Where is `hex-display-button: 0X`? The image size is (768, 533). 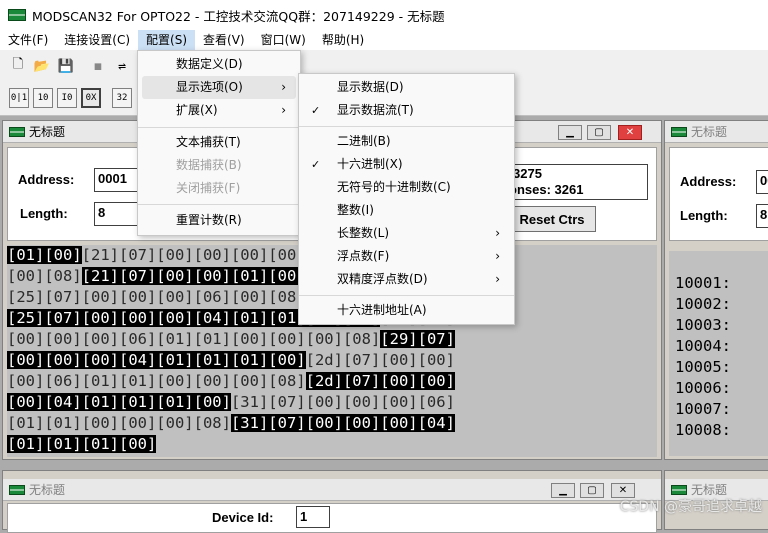 hex-display-button: 0X is located at coordinates (91, 98).